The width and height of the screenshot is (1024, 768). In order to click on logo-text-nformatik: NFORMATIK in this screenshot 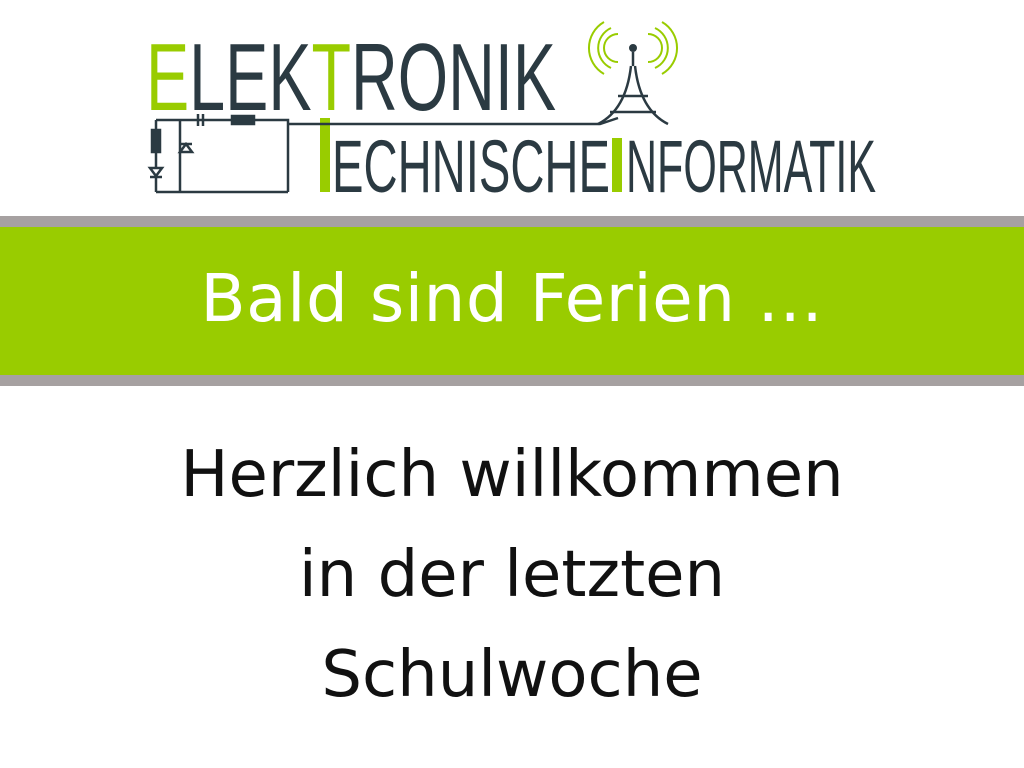, I will do `click(751, 162)`.